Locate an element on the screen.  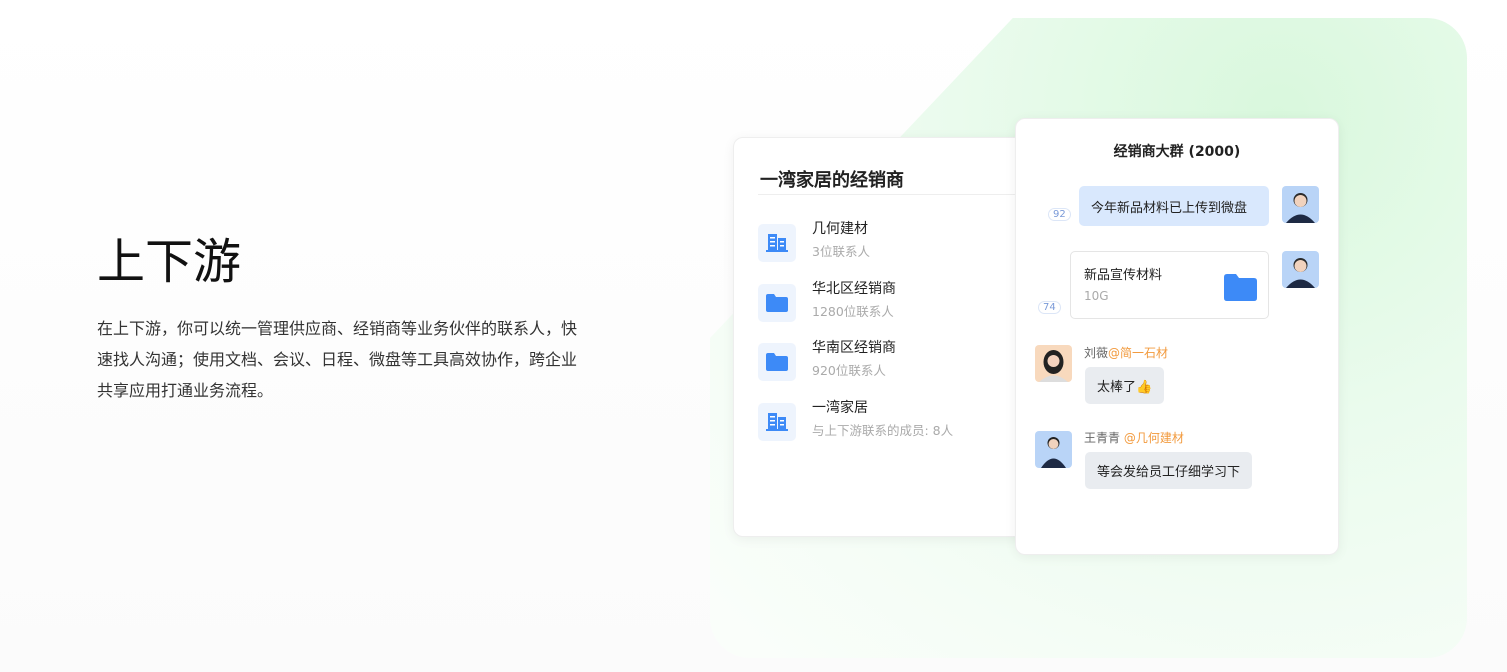
read-count: 92 is located at coordinates (1059, 214).